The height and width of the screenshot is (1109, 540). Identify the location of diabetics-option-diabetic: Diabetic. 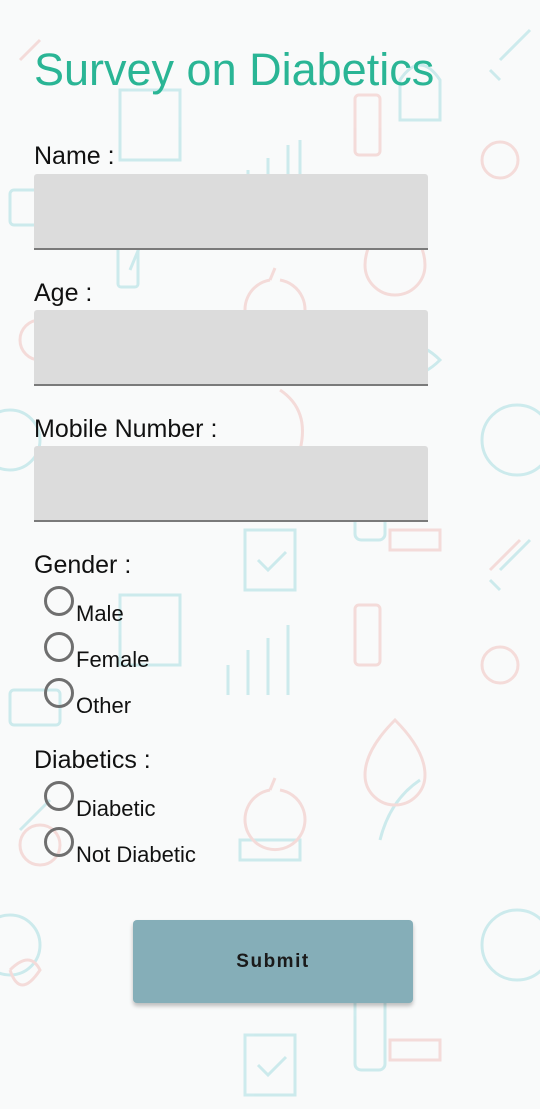
(194, 801).